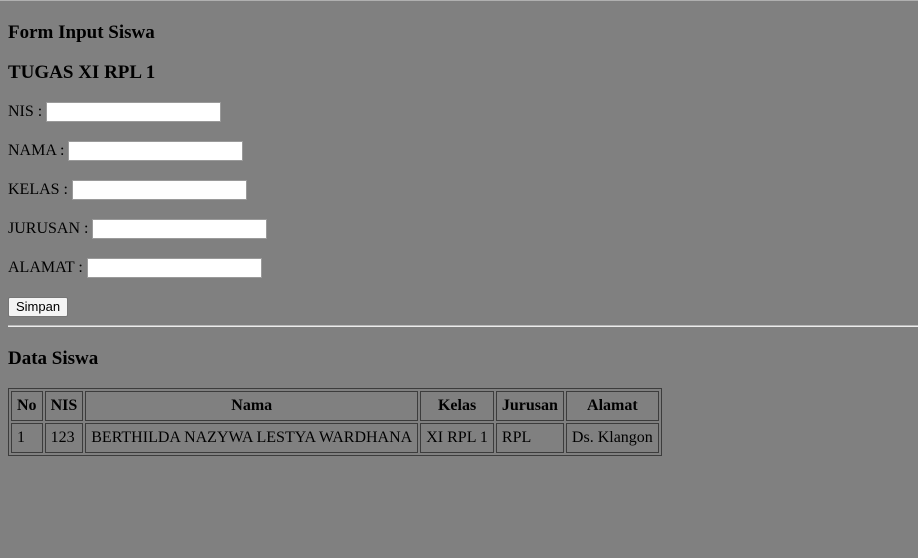 The width and height of the screenshot is (918, 558). What do you see at coordinates (180, 229) in the screenshot?
I see `jurusan-input` at bounding box center [180, 229].